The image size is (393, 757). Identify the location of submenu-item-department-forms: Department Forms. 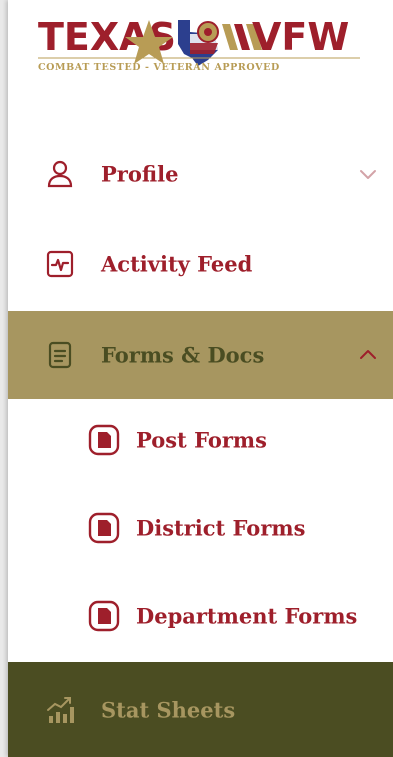
(200, 616).